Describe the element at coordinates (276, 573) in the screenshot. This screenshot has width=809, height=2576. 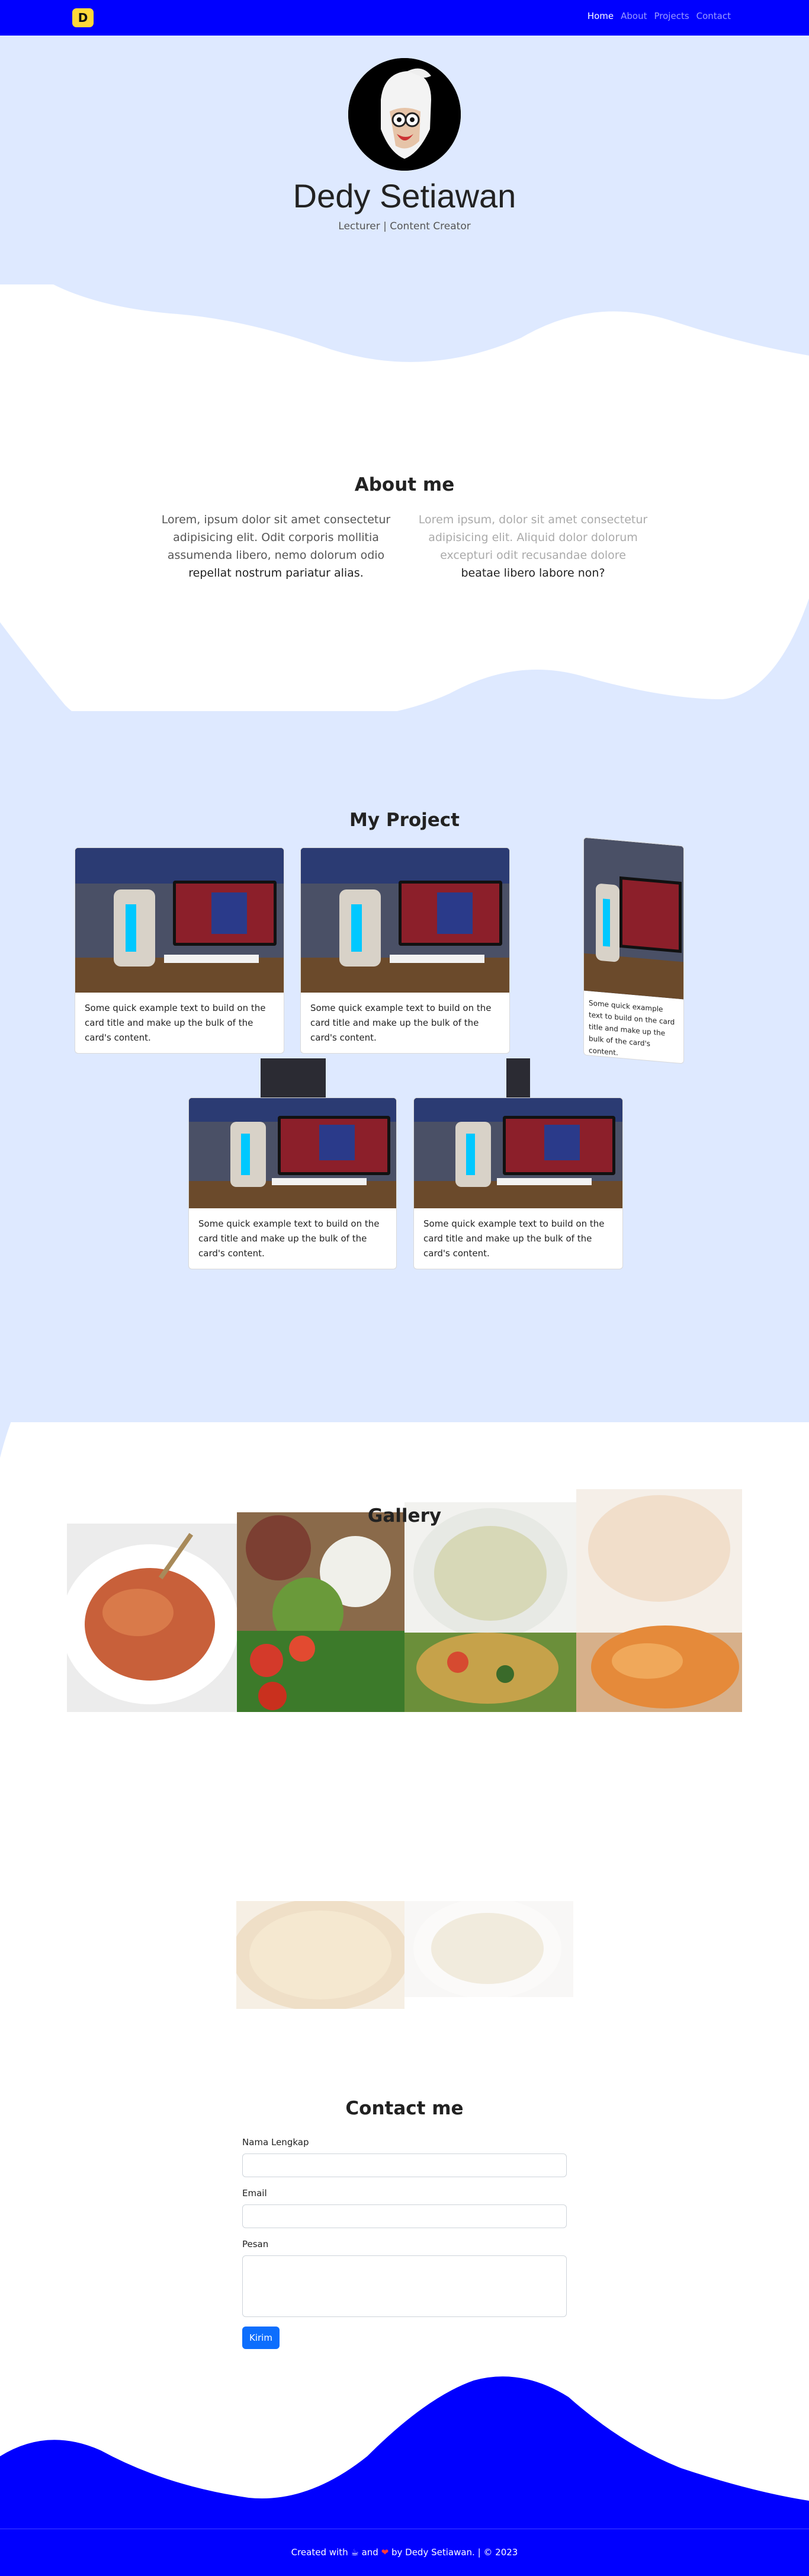
I see `about-left-strong: repellat nostrum pariatur alias.` at that location.